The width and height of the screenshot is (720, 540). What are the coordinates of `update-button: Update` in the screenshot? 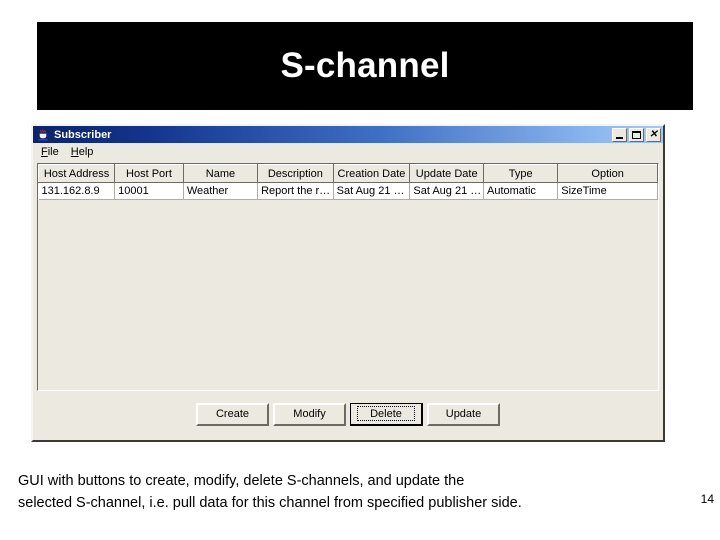 It's located at (463, 414).